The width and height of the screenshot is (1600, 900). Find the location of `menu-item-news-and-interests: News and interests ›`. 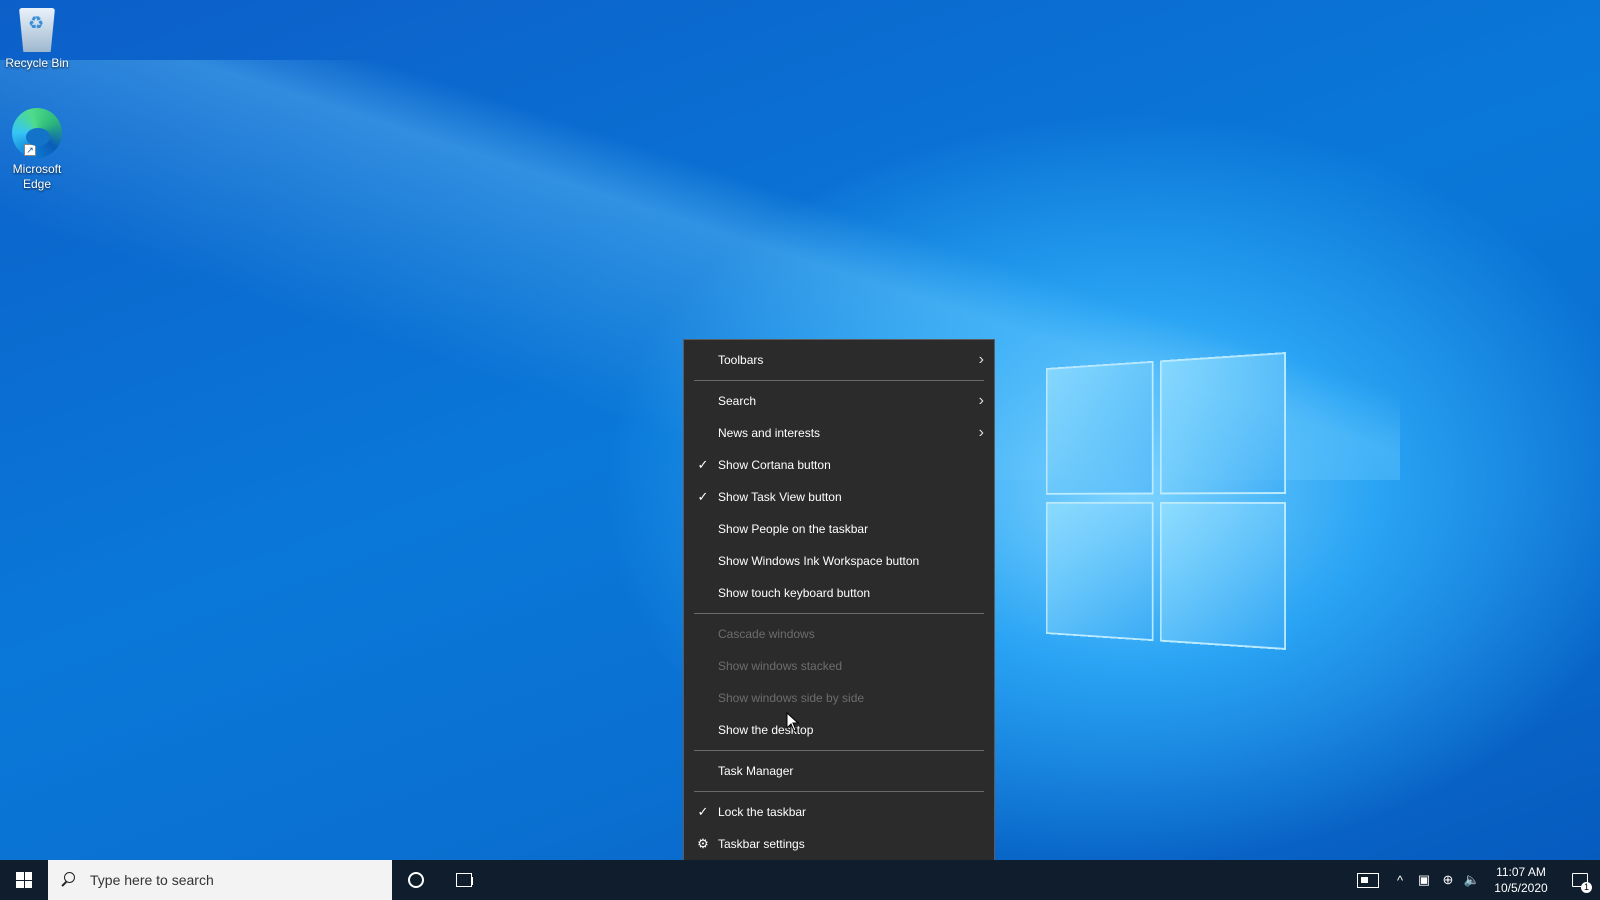

menu-item-news-and-interests: News and interests › is located at coordinates (839, 433).